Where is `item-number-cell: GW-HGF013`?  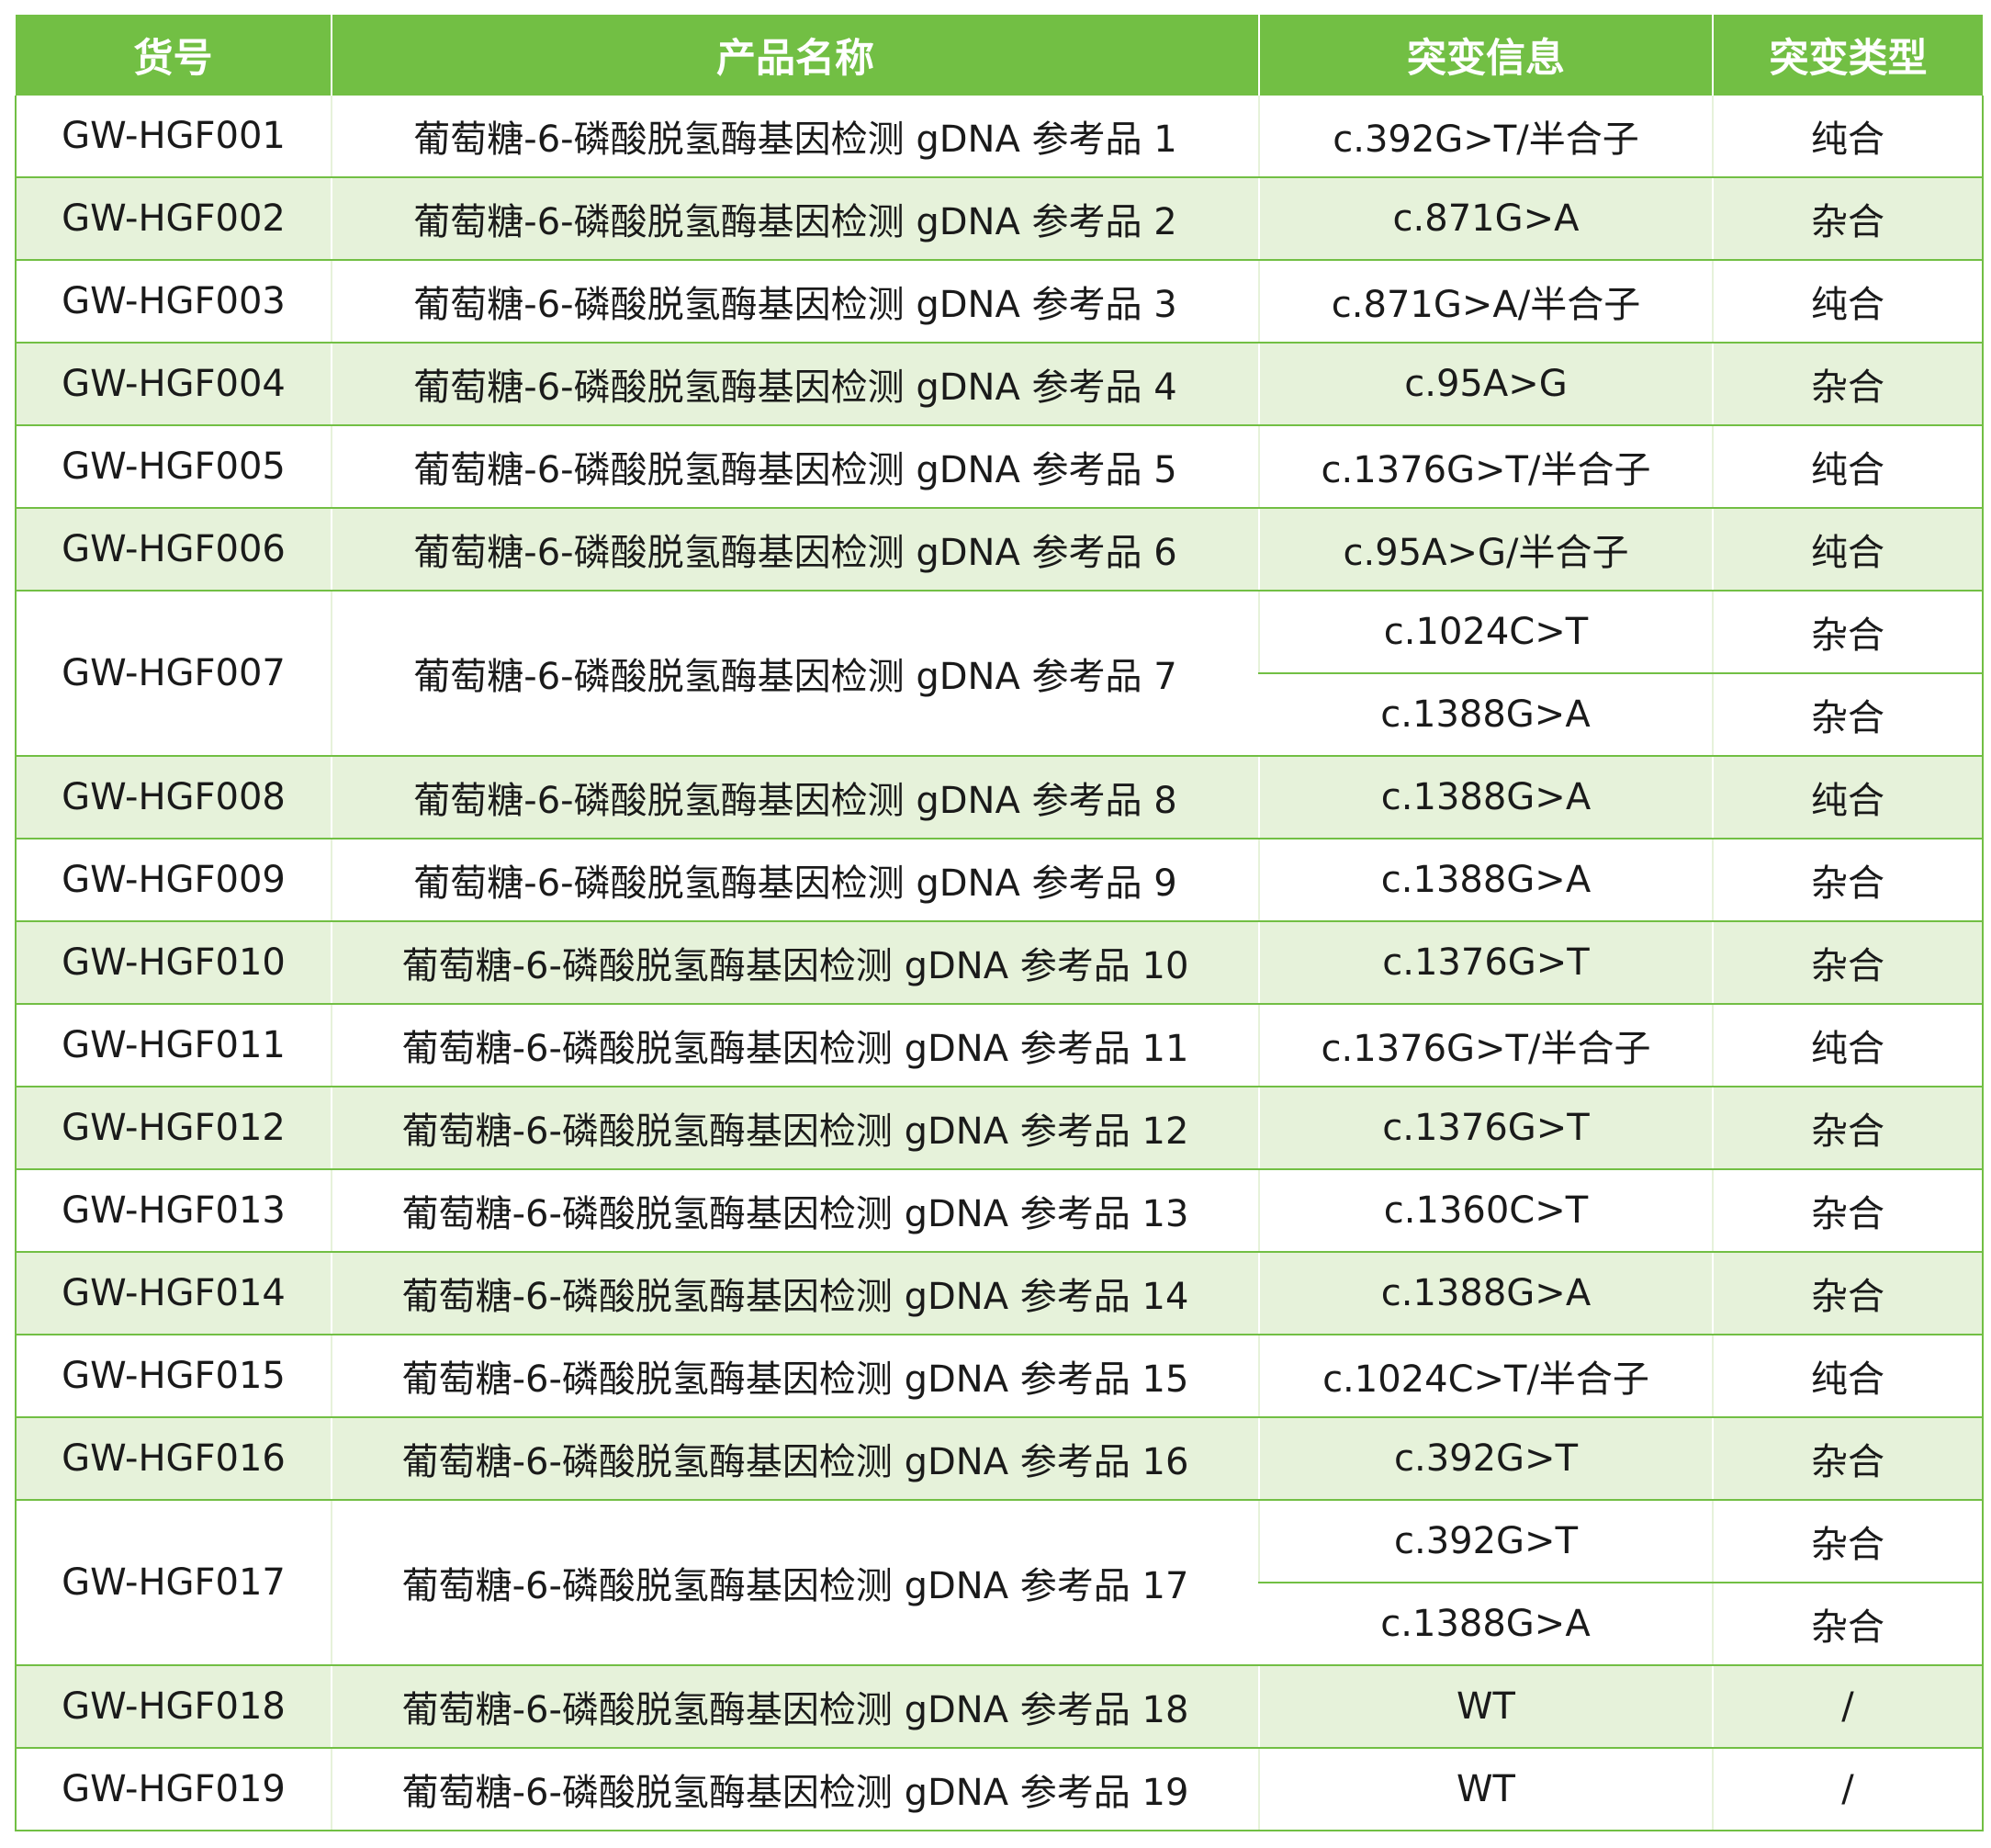
item-number-cell: GW-HGF013 is located at coordinates (174, 1211).